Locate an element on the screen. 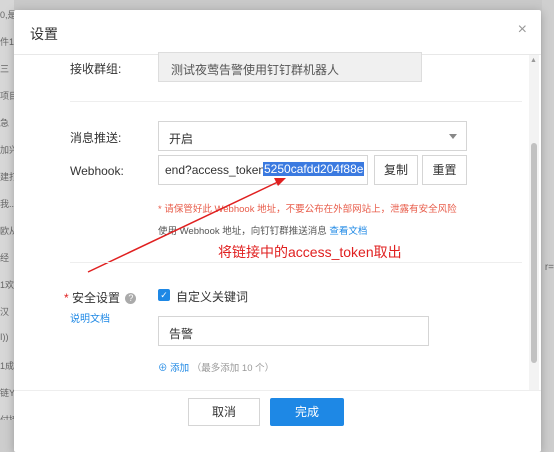 This screenshot has height=452, width=554. confirm-button: 完成 is located at coordinates (307, 412).